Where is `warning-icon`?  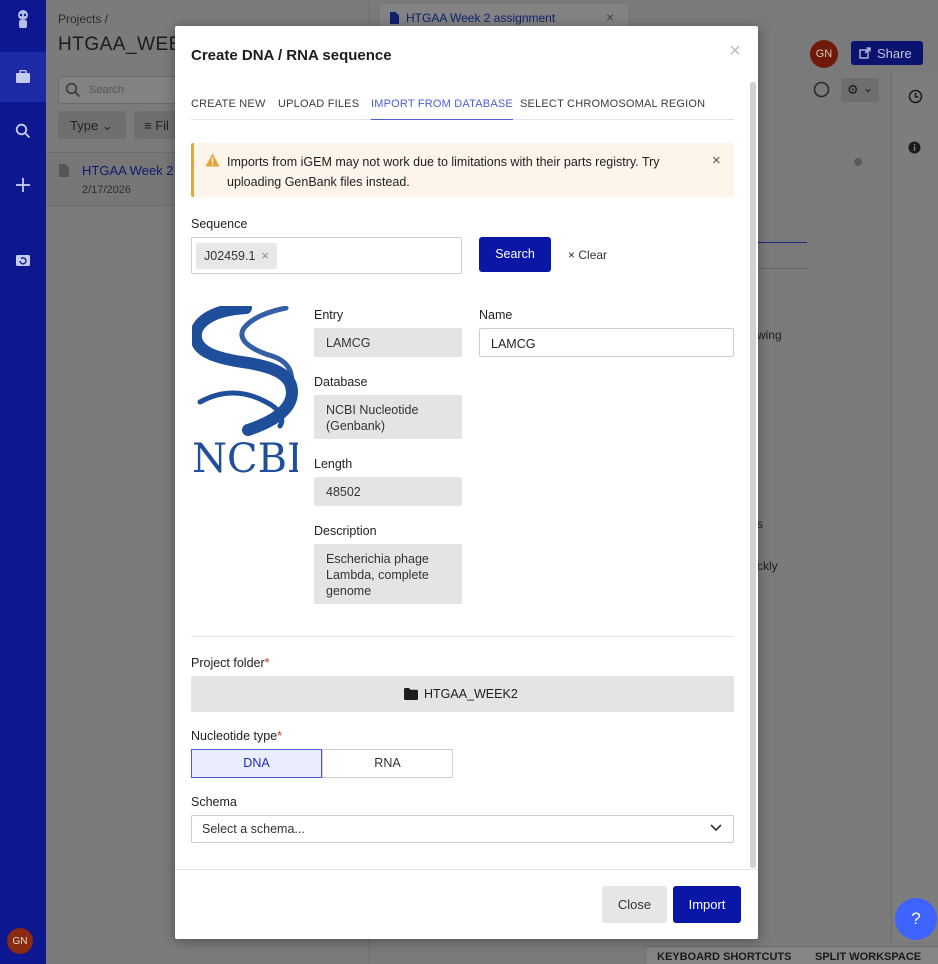 warning-icon is located at coordinates (212, 160).